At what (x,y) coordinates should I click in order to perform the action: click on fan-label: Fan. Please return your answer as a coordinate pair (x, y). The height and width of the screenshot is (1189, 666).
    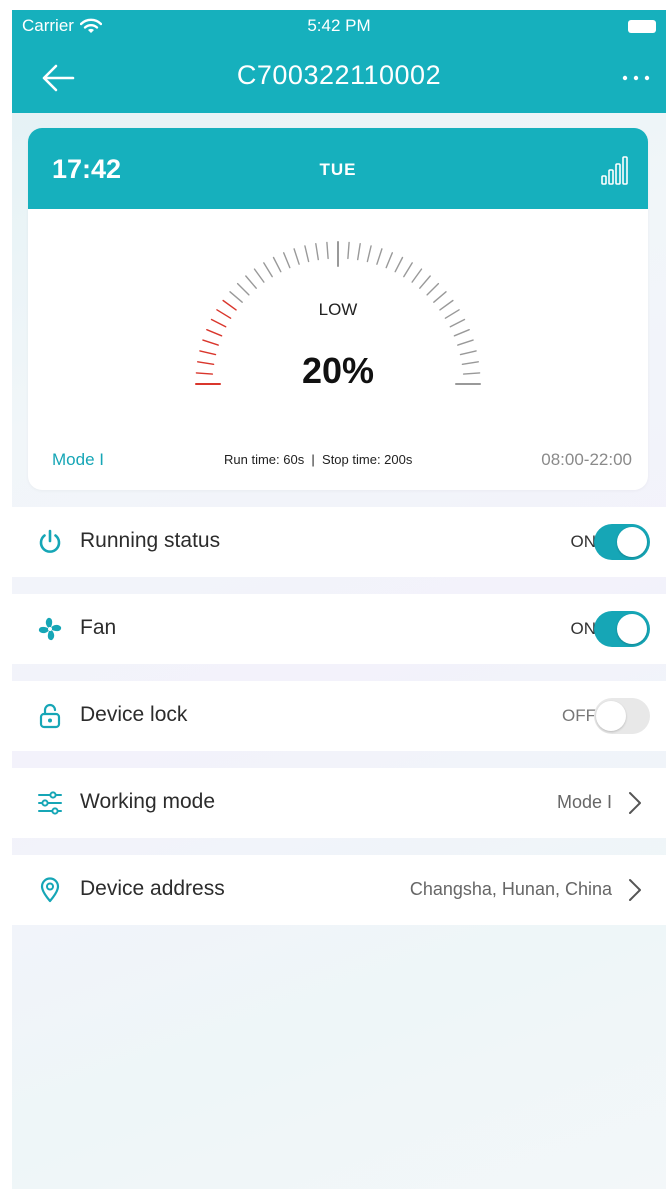
    Looking at the image, I should click on (98, 627).